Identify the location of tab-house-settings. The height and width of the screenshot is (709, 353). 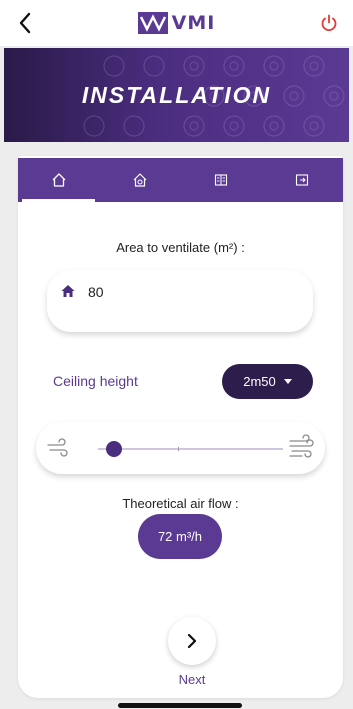
(139, 180).